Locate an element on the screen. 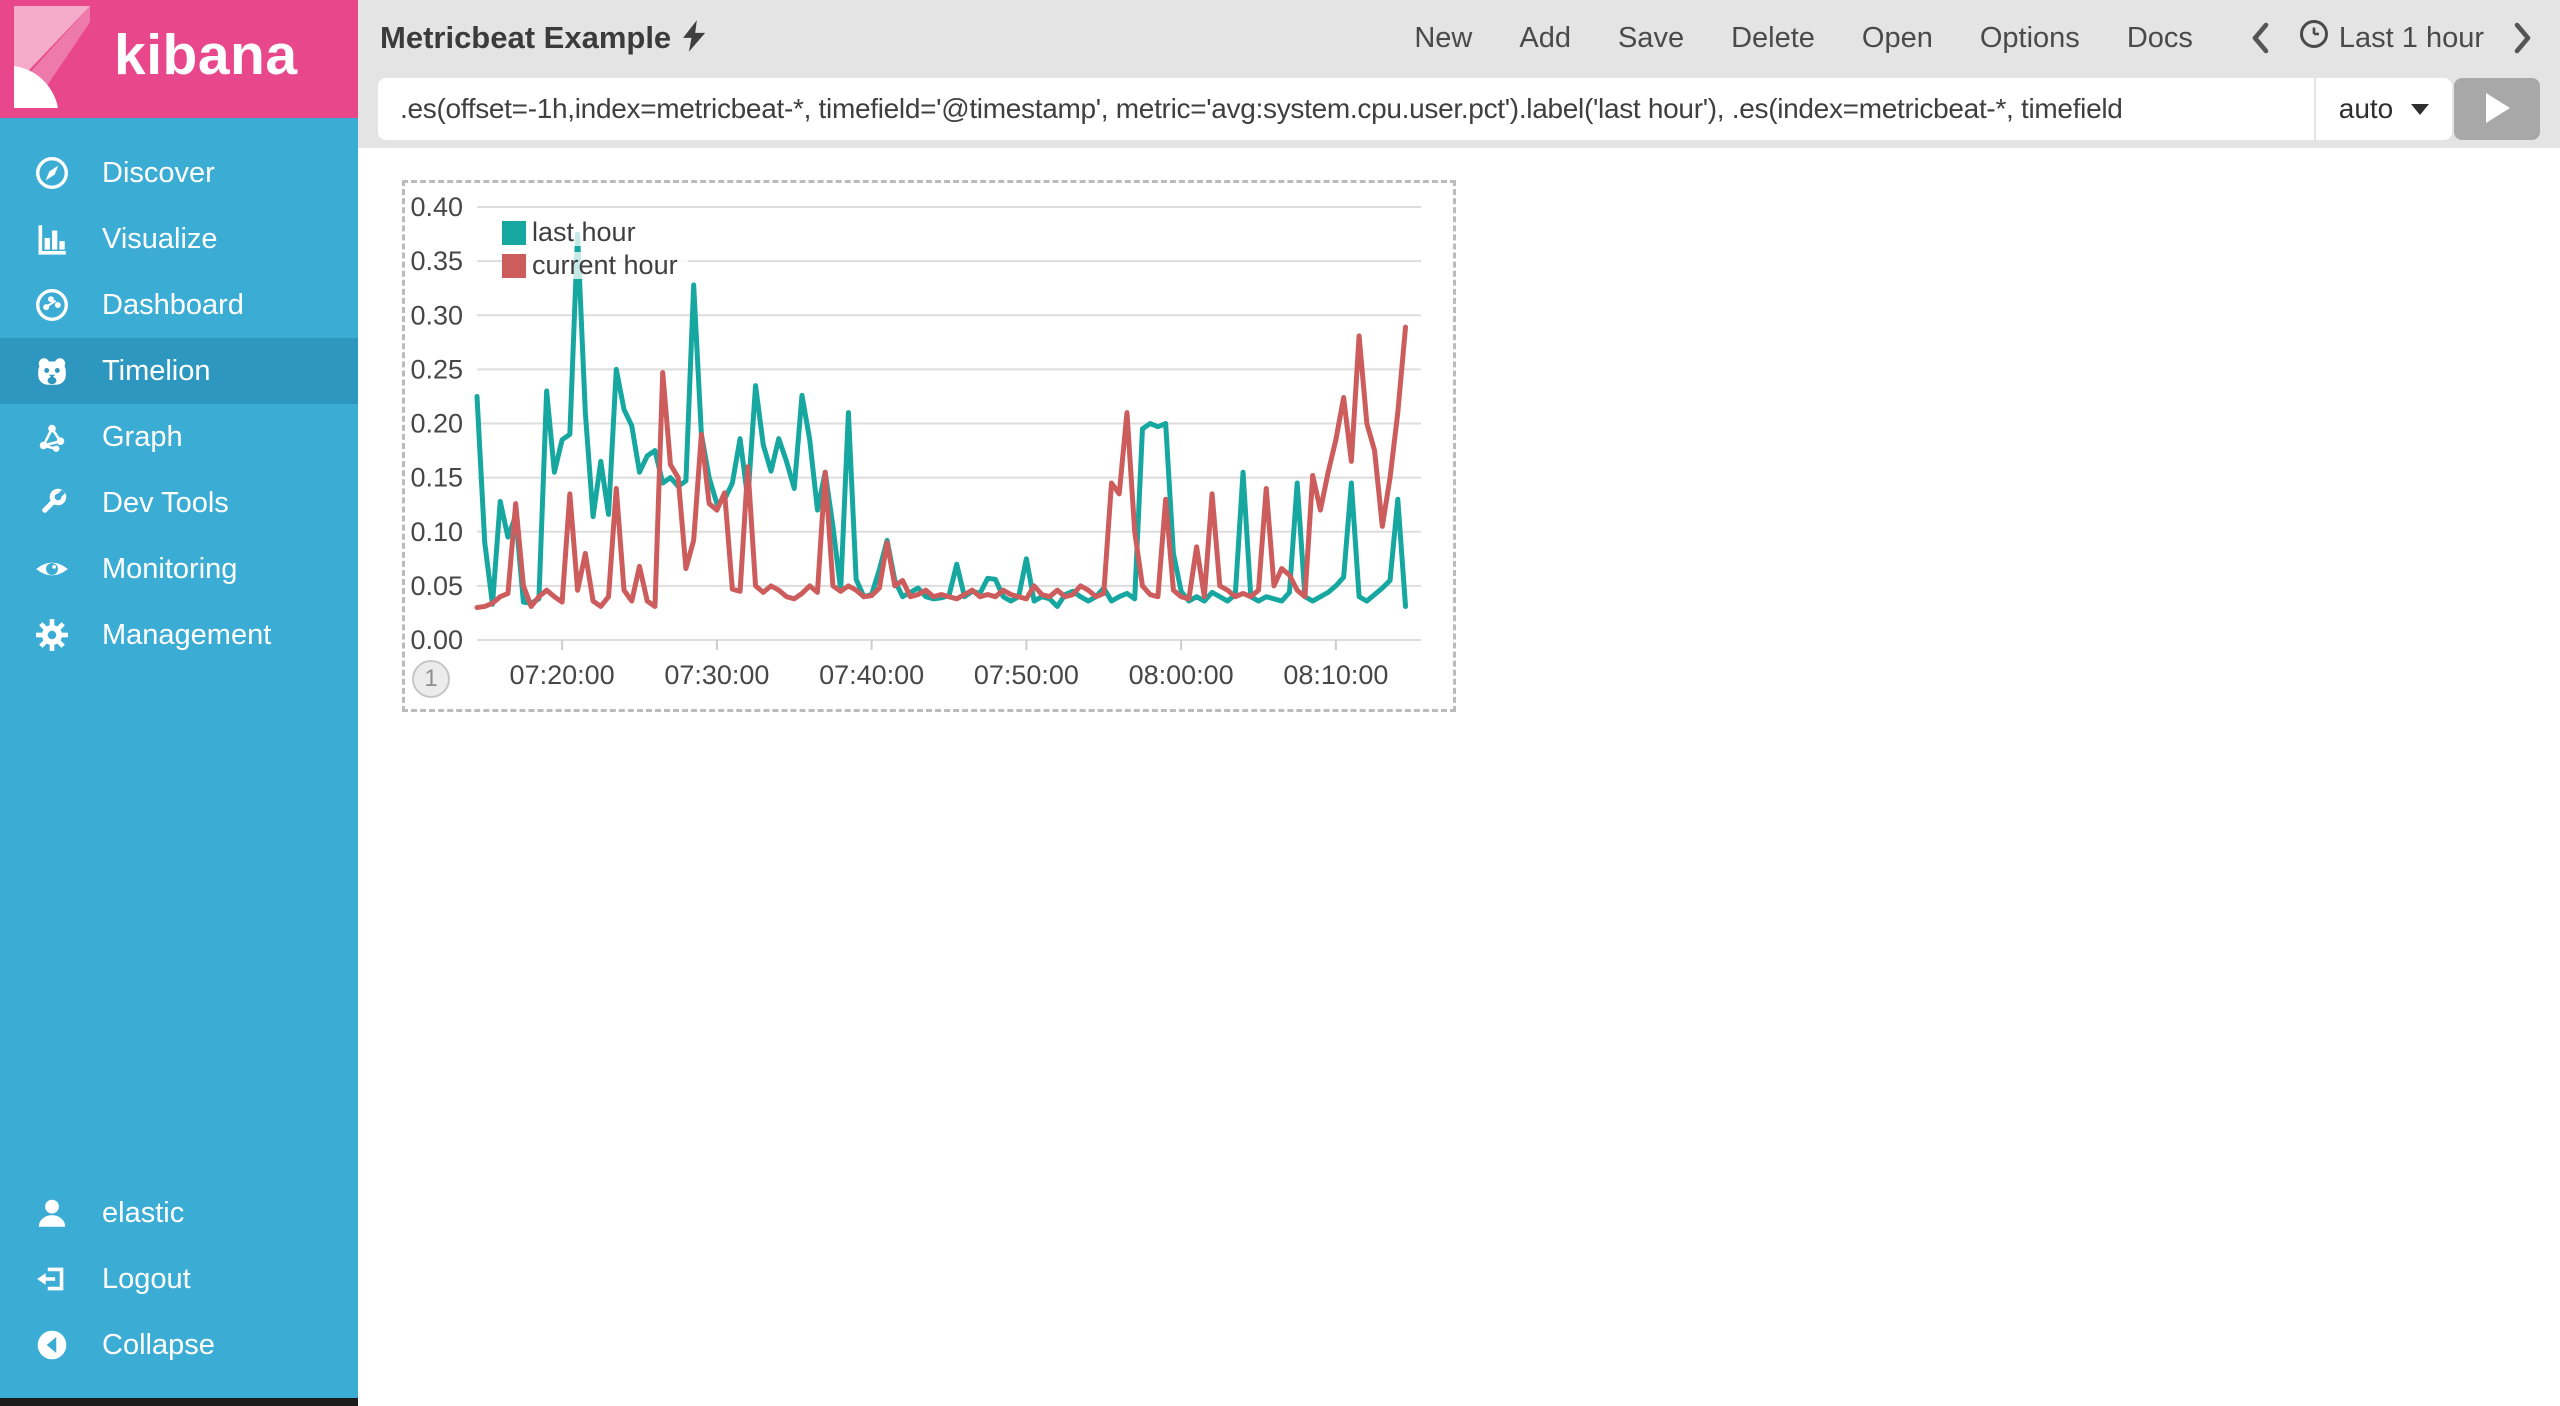 The width and height of the screenshot is (2560, 1406). bar-chart-icon is located at coordinates (52, 239).